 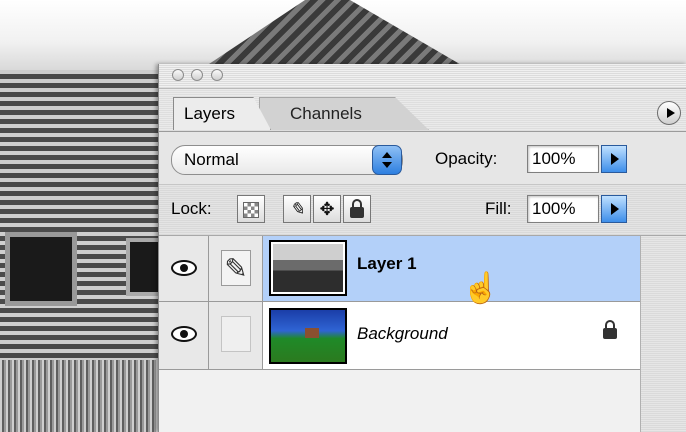 What do you see at coordinates (610, 329) in the screenshot?
I see `lock-icon` at bounding box center [610, 329].